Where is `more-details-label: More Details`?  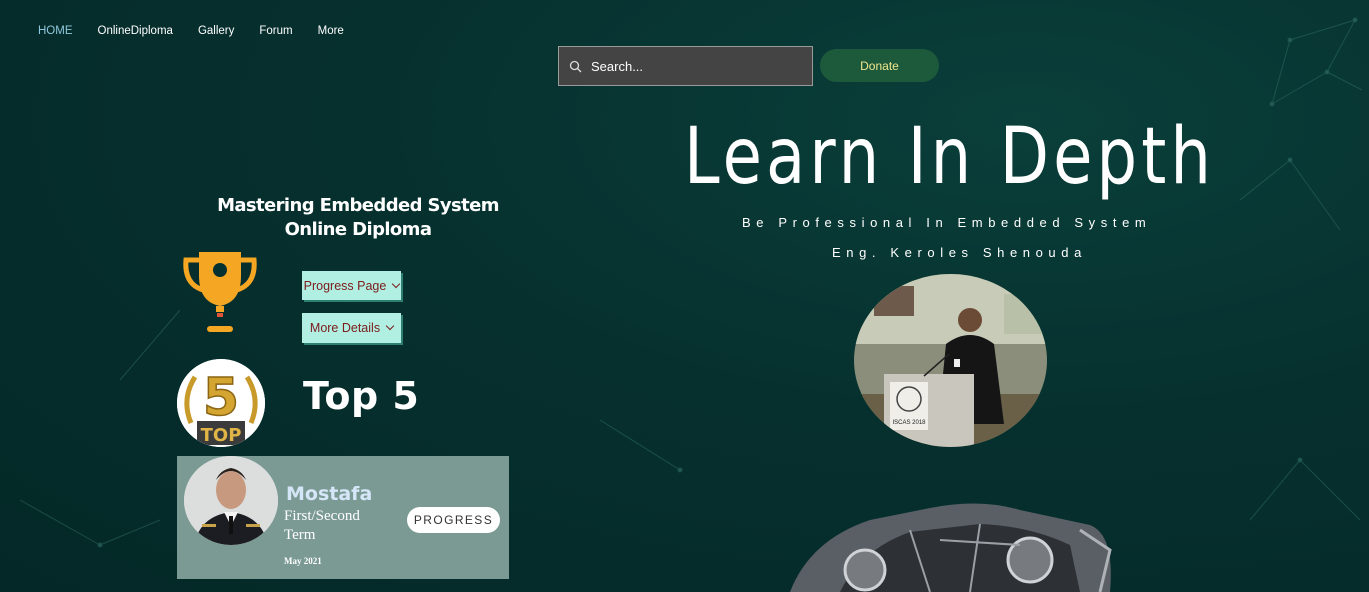 more-details-label: More Details is located at coordinates (345, 328).